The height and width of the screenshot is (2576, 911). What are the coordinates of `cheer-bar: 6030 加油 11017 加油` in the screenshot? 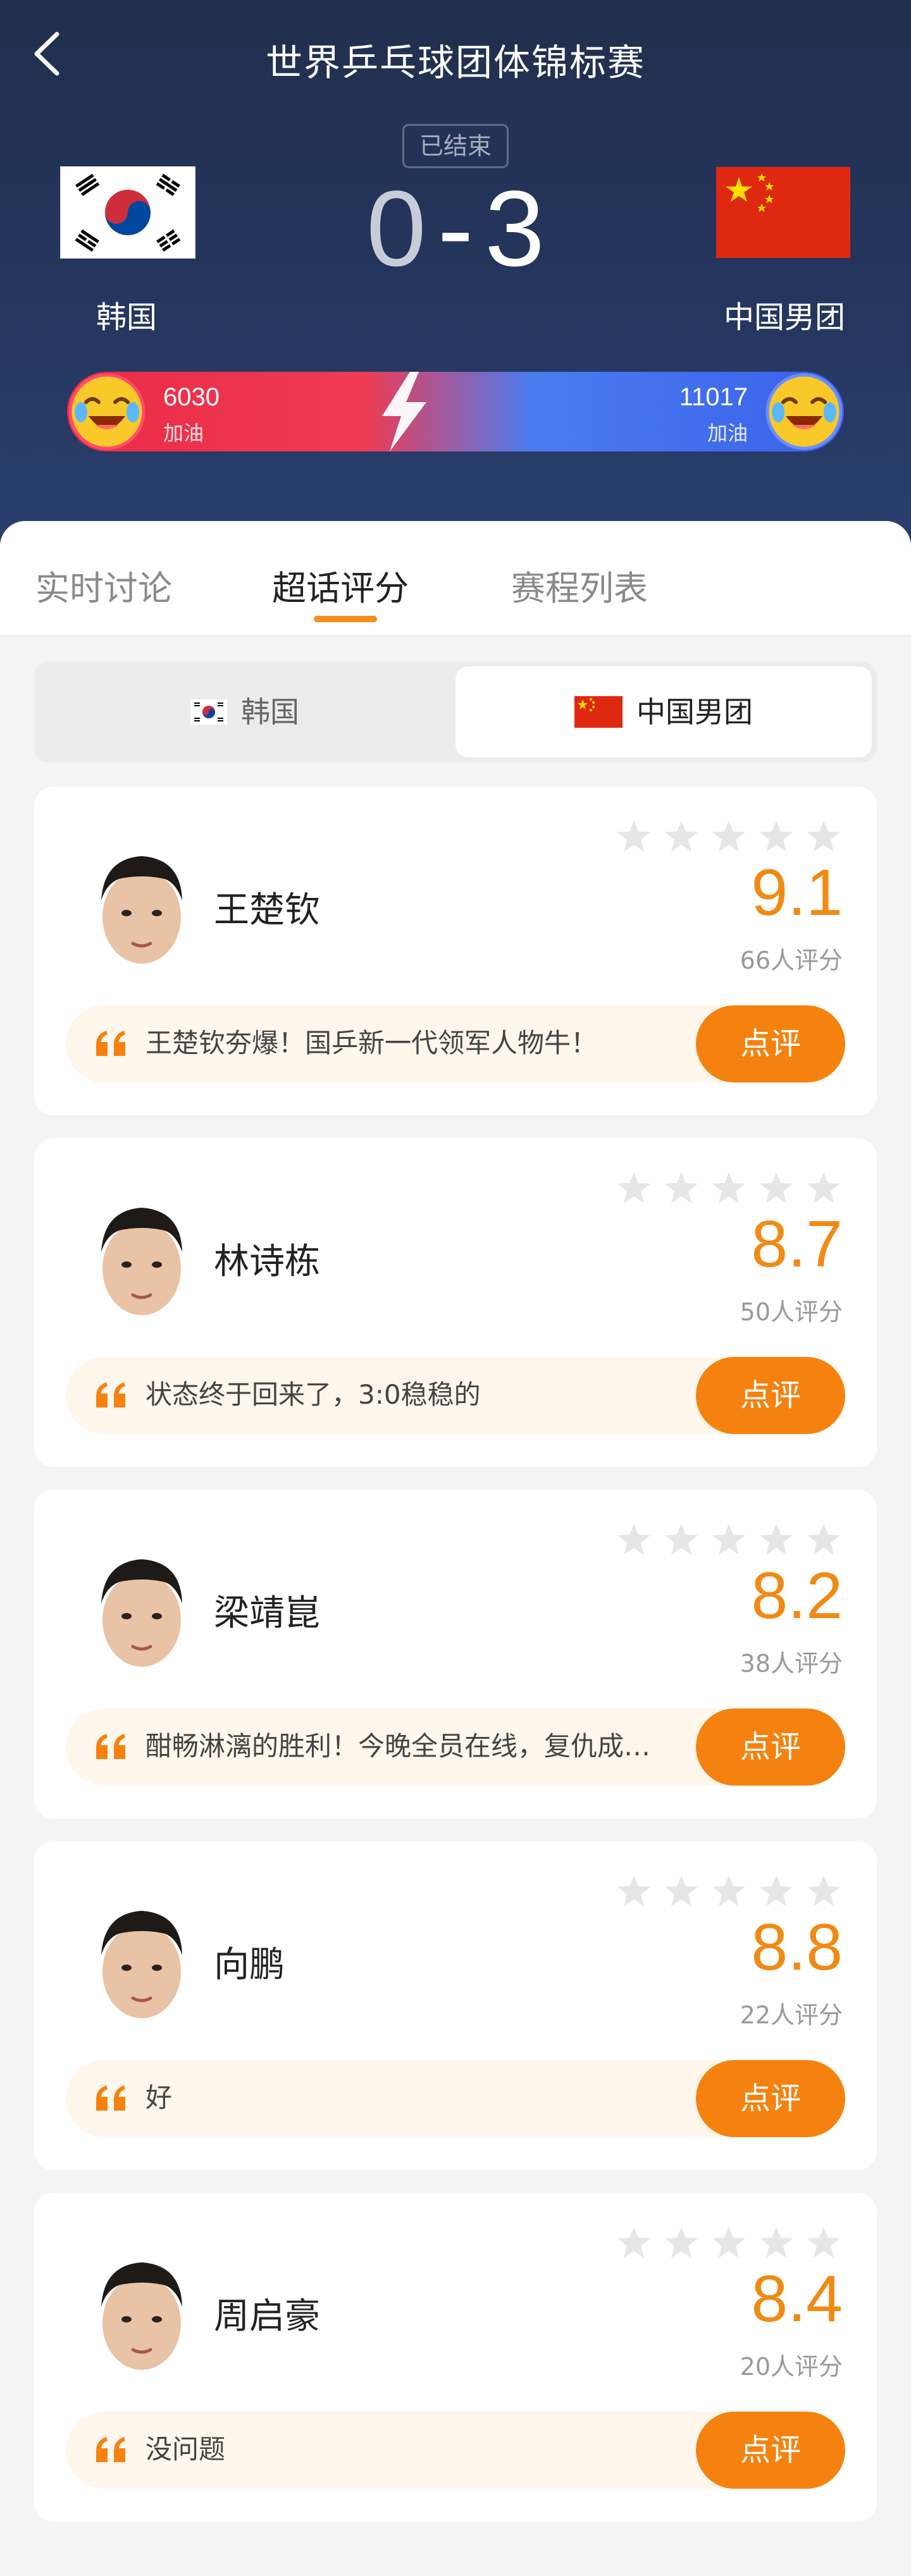 It's located at (455, 411).